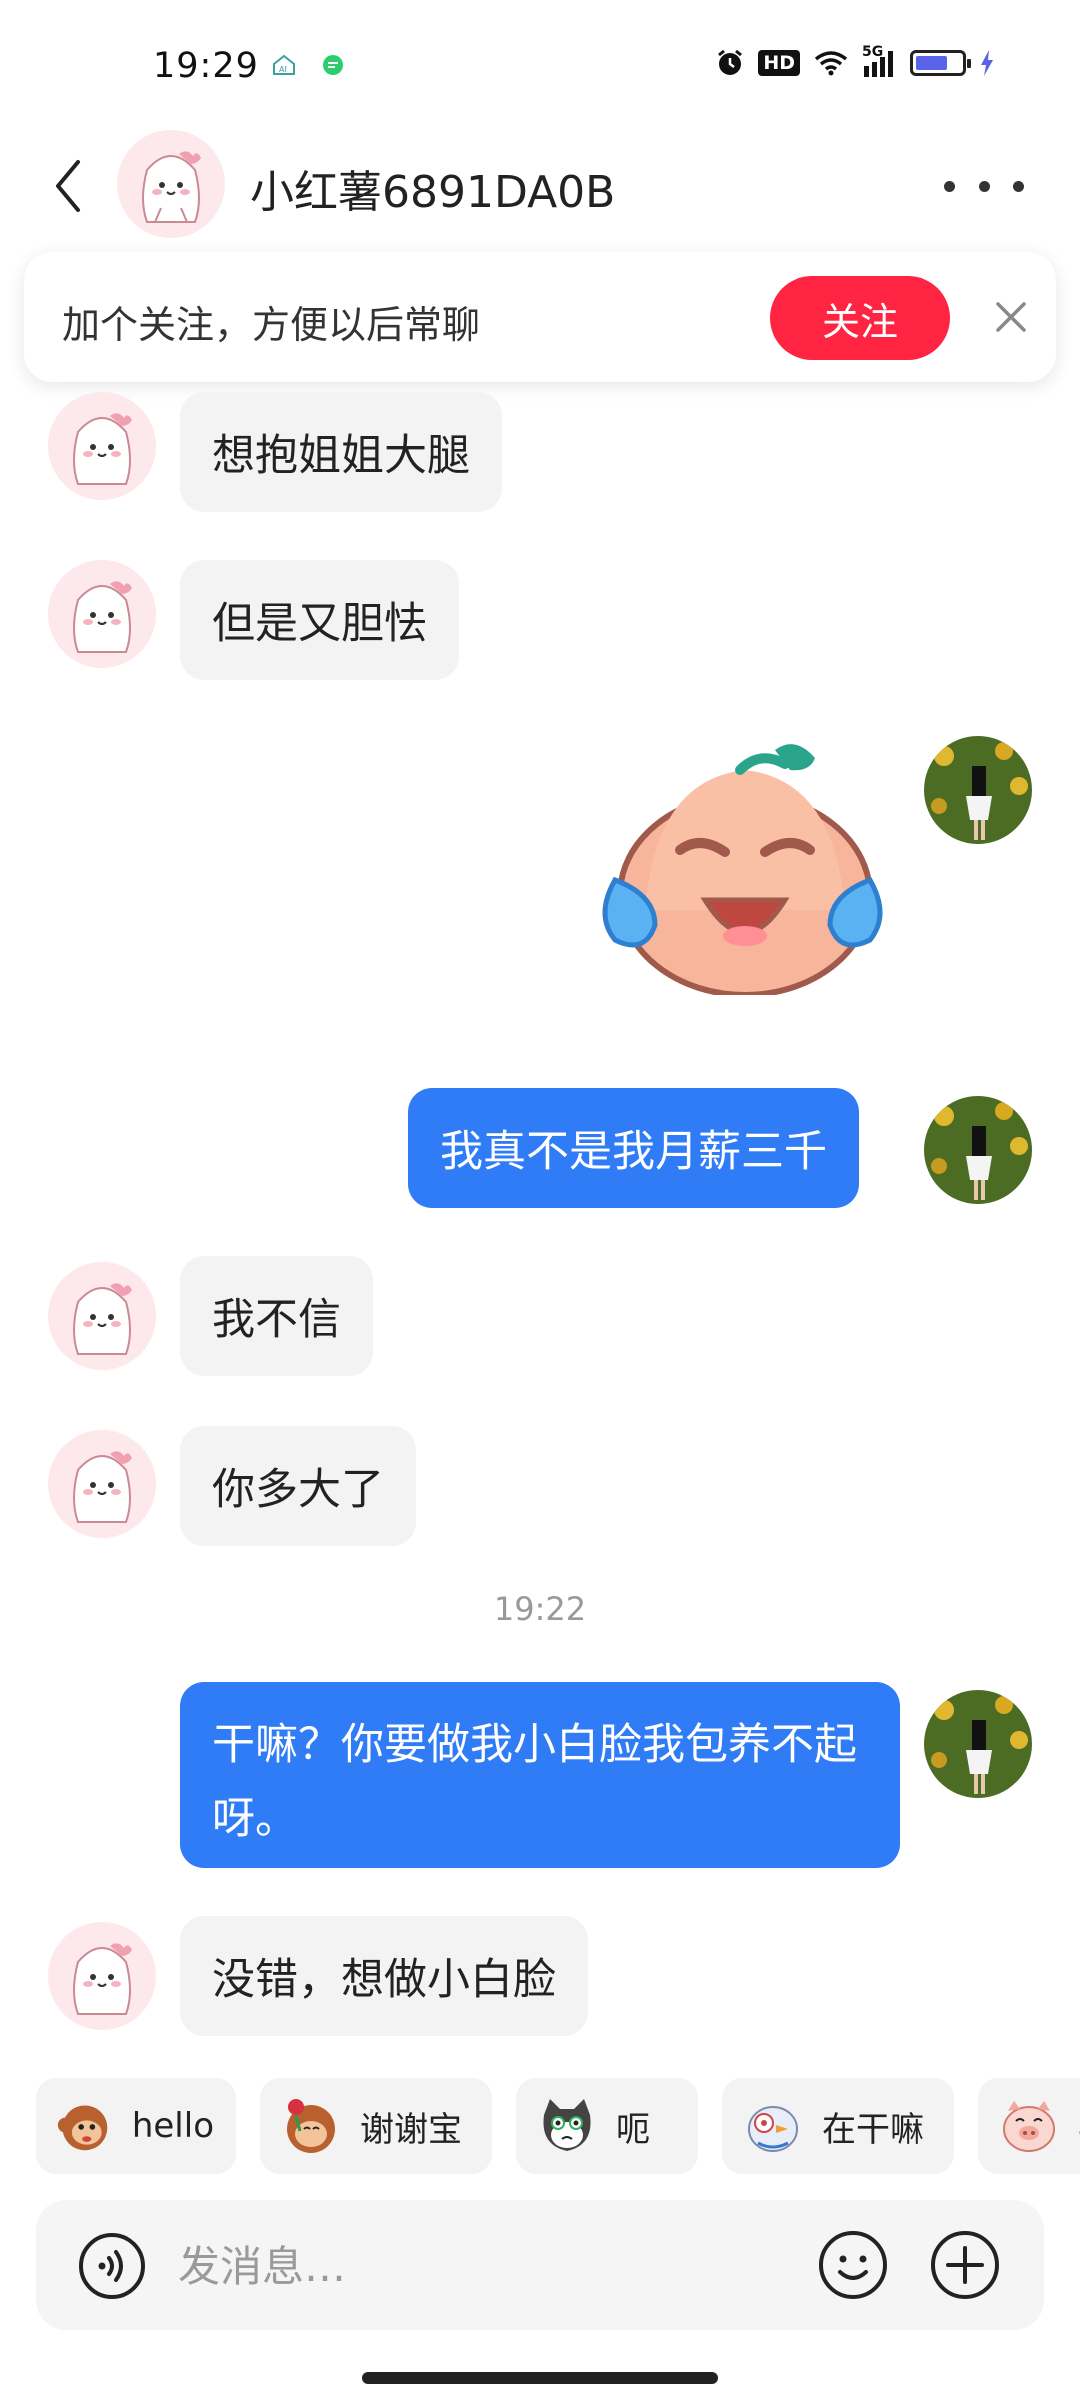 This screenshot has height=2400, width=1080. I want to click on battery-level, so click(931, 63).